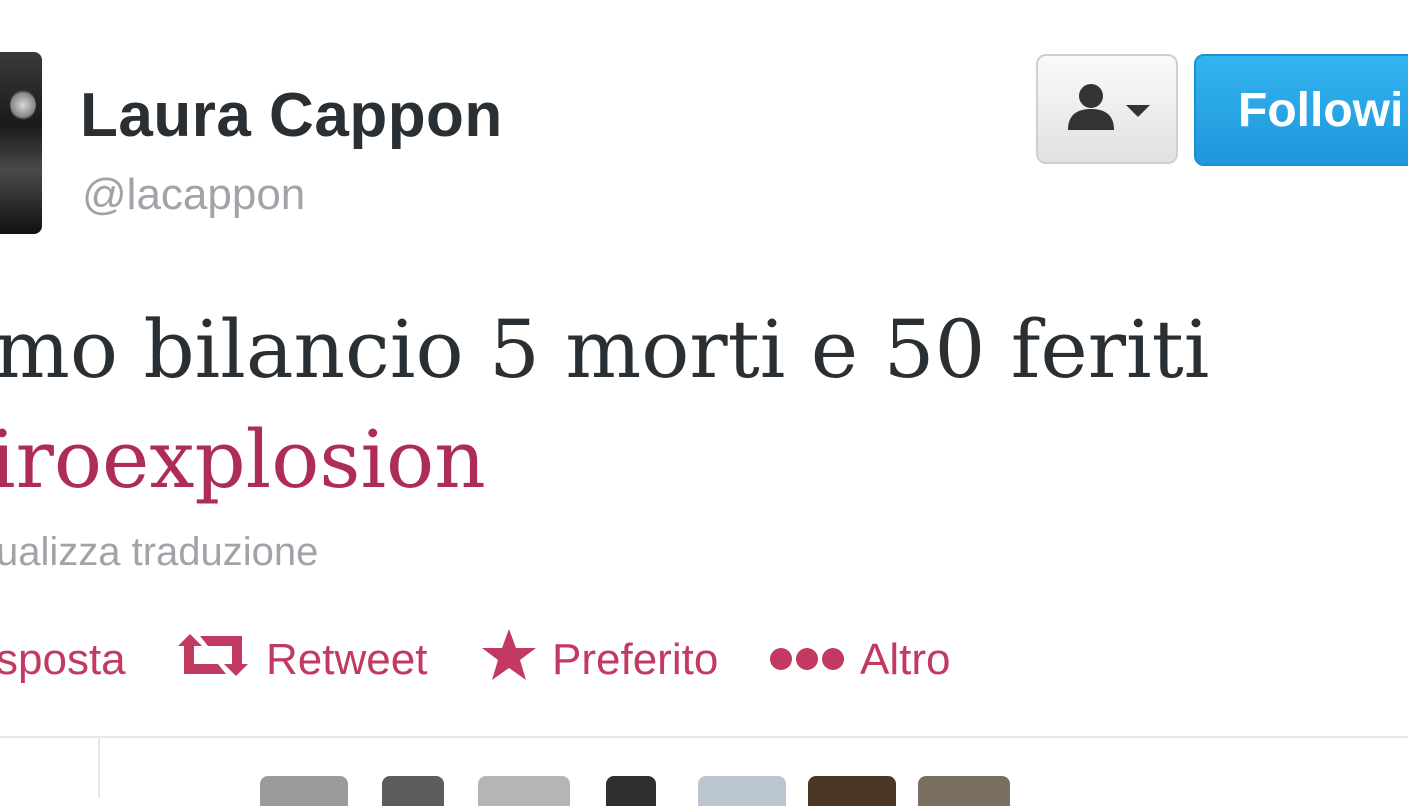  What do you see at coordinates (213, 660) in the screenshot?
I see `retweet-icon` at bounding box center [213, 660].